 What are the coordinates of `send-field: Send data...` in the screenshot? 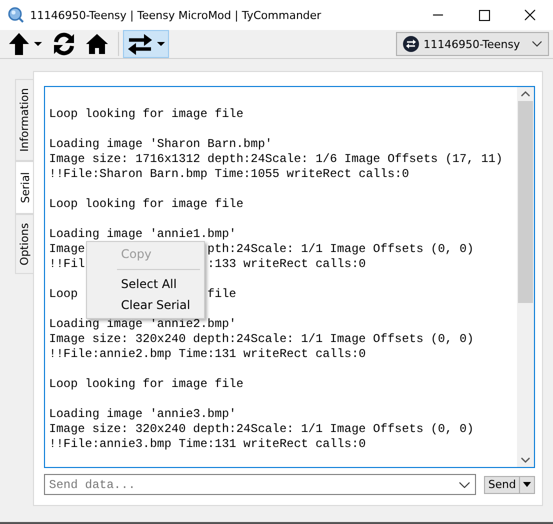 It's located at (260, 484).